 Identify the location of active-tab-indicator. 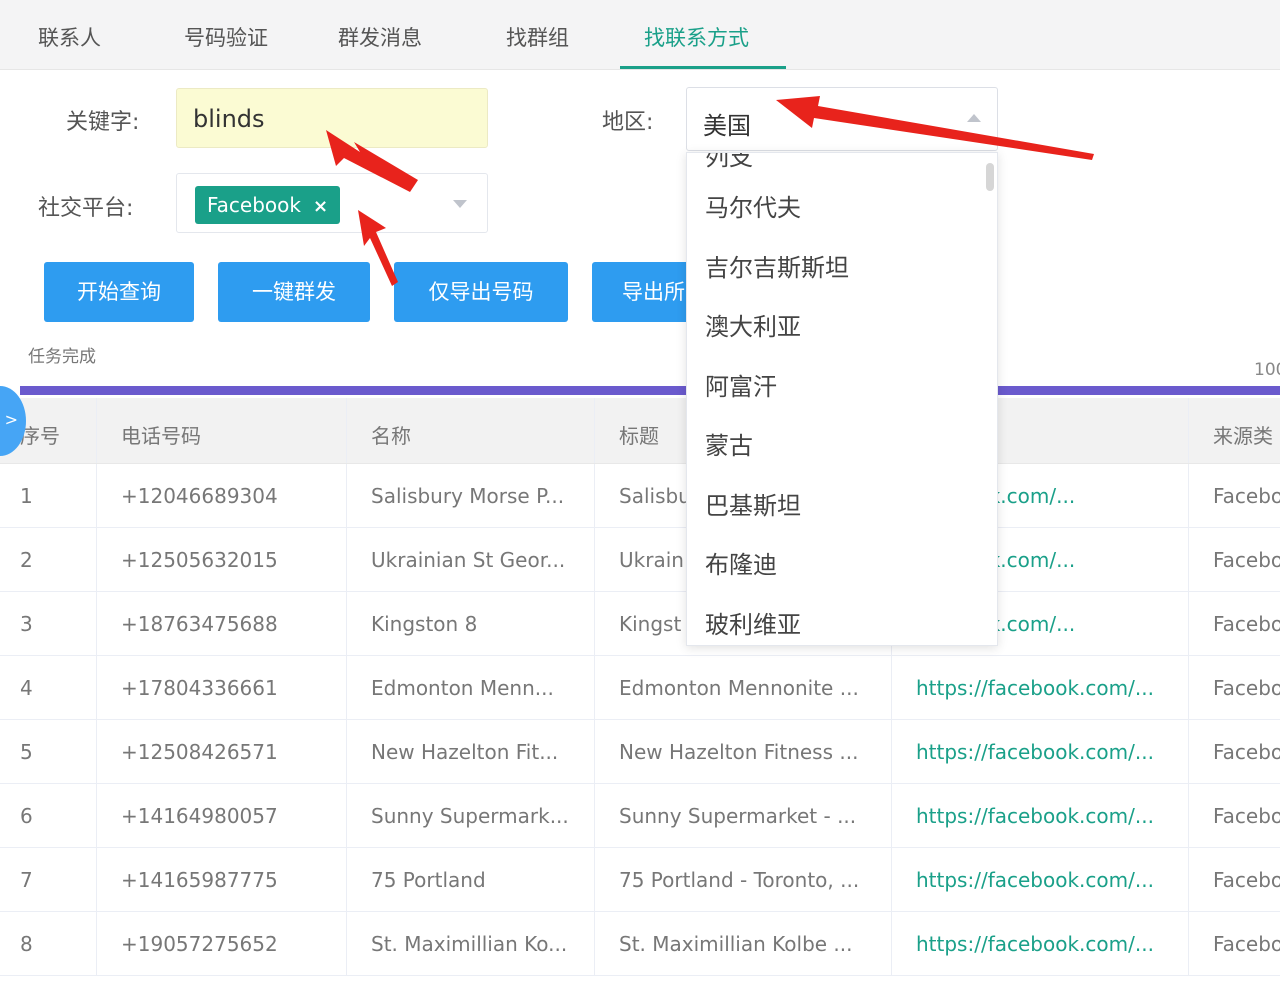
(703, 67).